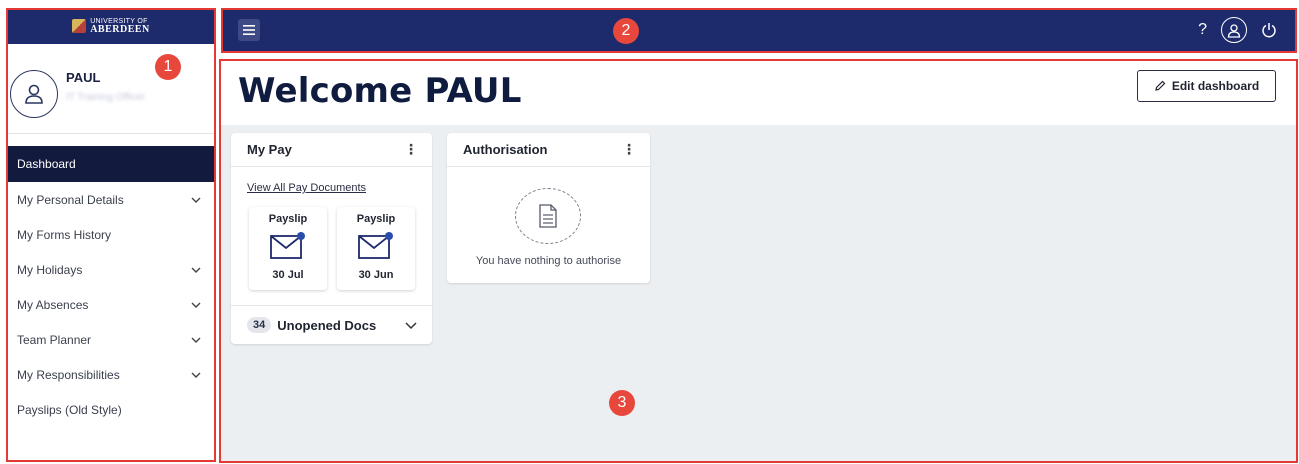 This screenshot has width=1299, height=464. I want to click on sidebar-item-team-planner: Team Planner, so click(111, 339).